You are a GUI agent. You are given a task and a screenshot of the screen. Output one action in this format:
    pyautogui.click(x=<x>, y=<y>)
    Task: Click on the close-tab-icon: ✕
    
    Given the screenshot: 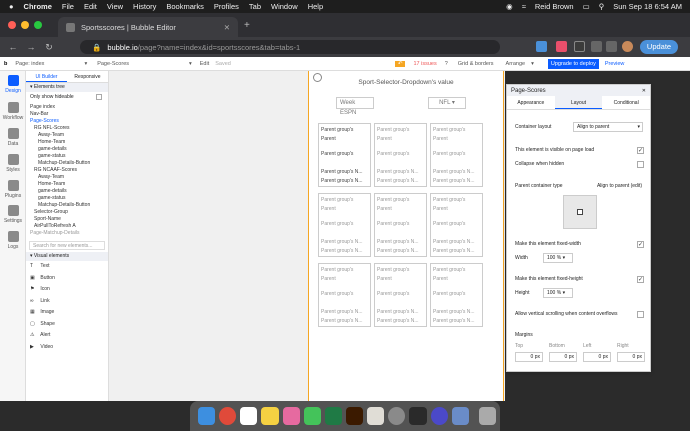 What is the action you would take?
    pyautogui.click(x=227, y=27)
    